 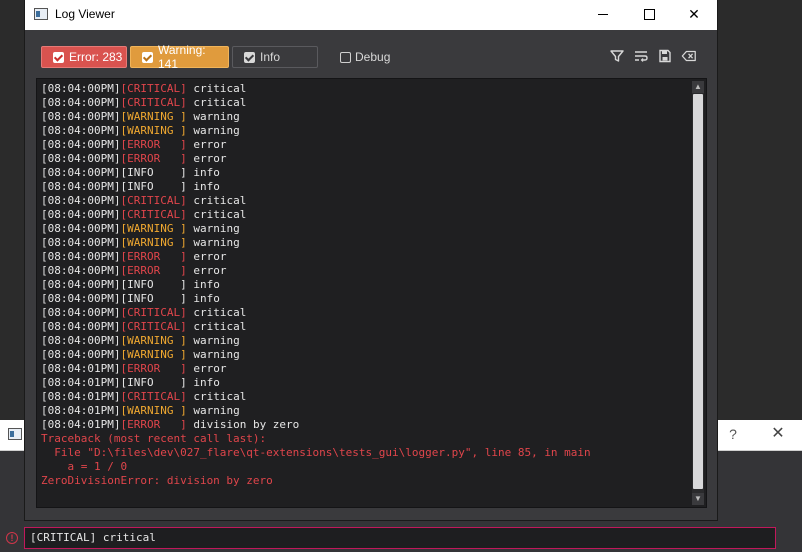 I want to click on debug-checkbox: Debug, so click(x=365, y=57).